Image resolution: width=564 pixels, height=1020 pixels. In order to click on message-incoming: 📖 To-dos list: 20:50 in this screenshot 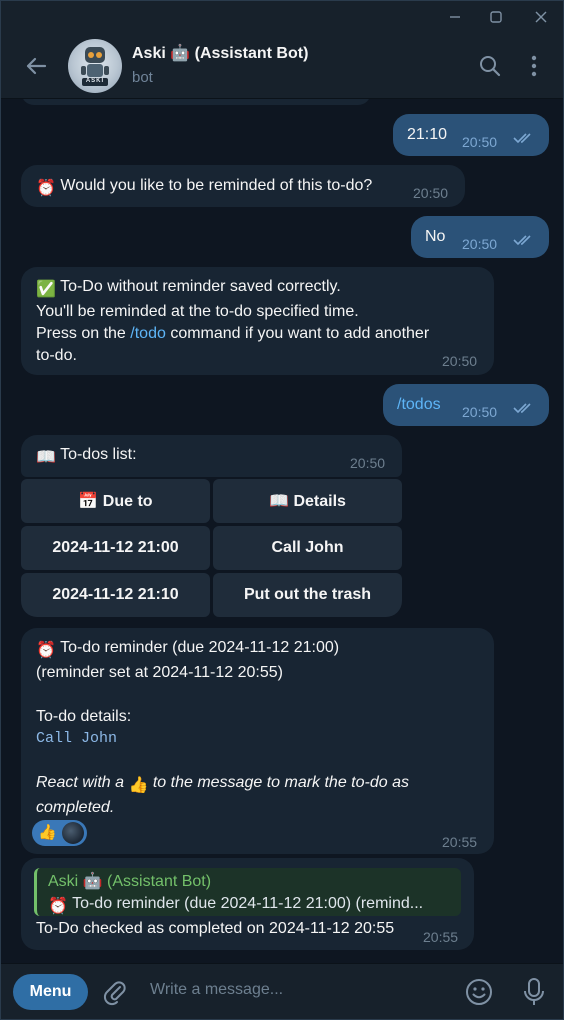, I will do `click(211, 456)`.